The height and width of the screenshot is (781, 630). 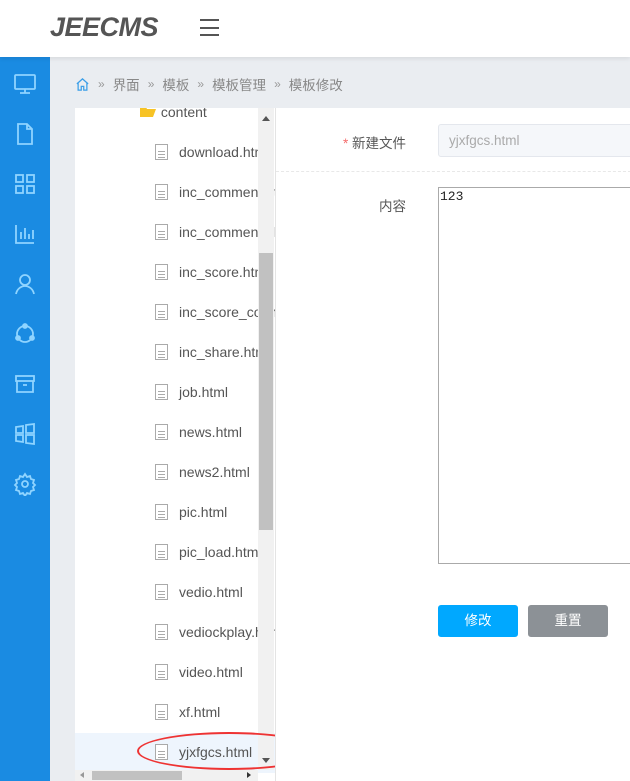 What do you see at coordinates (25, 484) in the screenshot?
I see `gear-icon` at bounding box center [25, 484].